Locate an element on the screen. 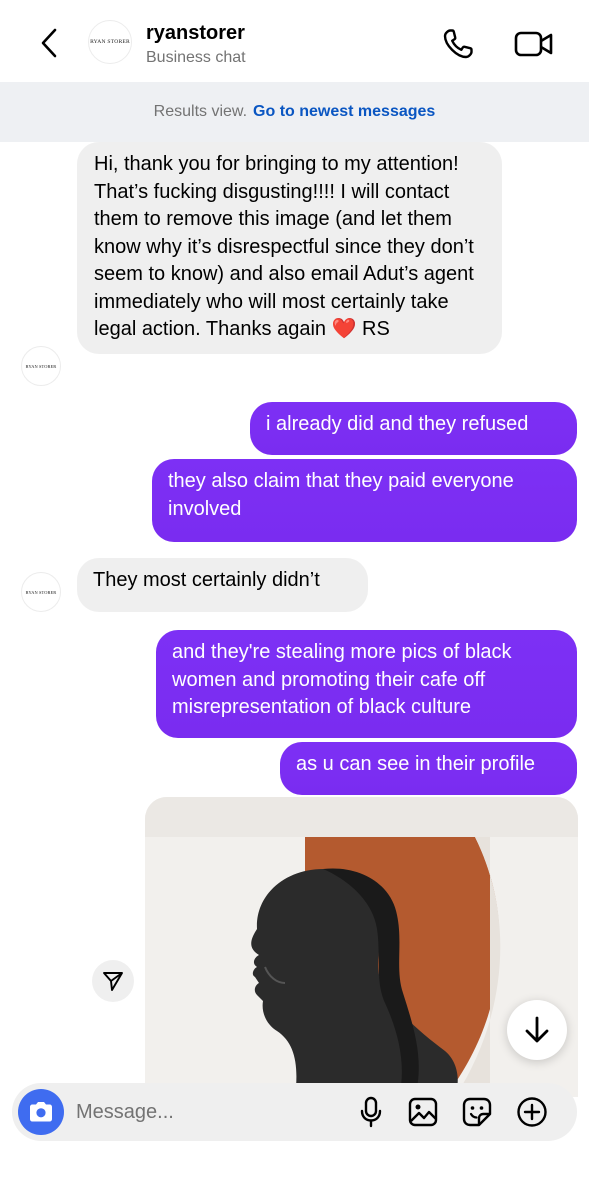 The image size is (589, 1200). outgoing-message: i already did and they refused is located at coordinates (413, 428).